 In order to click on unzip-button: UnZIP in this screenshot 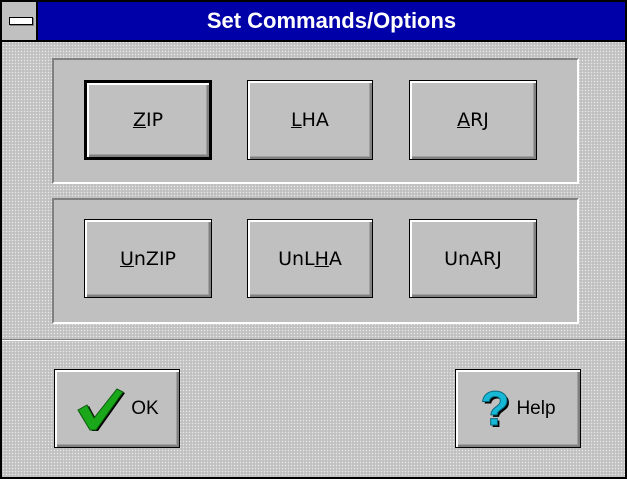, I will do `click(148, 258)`.